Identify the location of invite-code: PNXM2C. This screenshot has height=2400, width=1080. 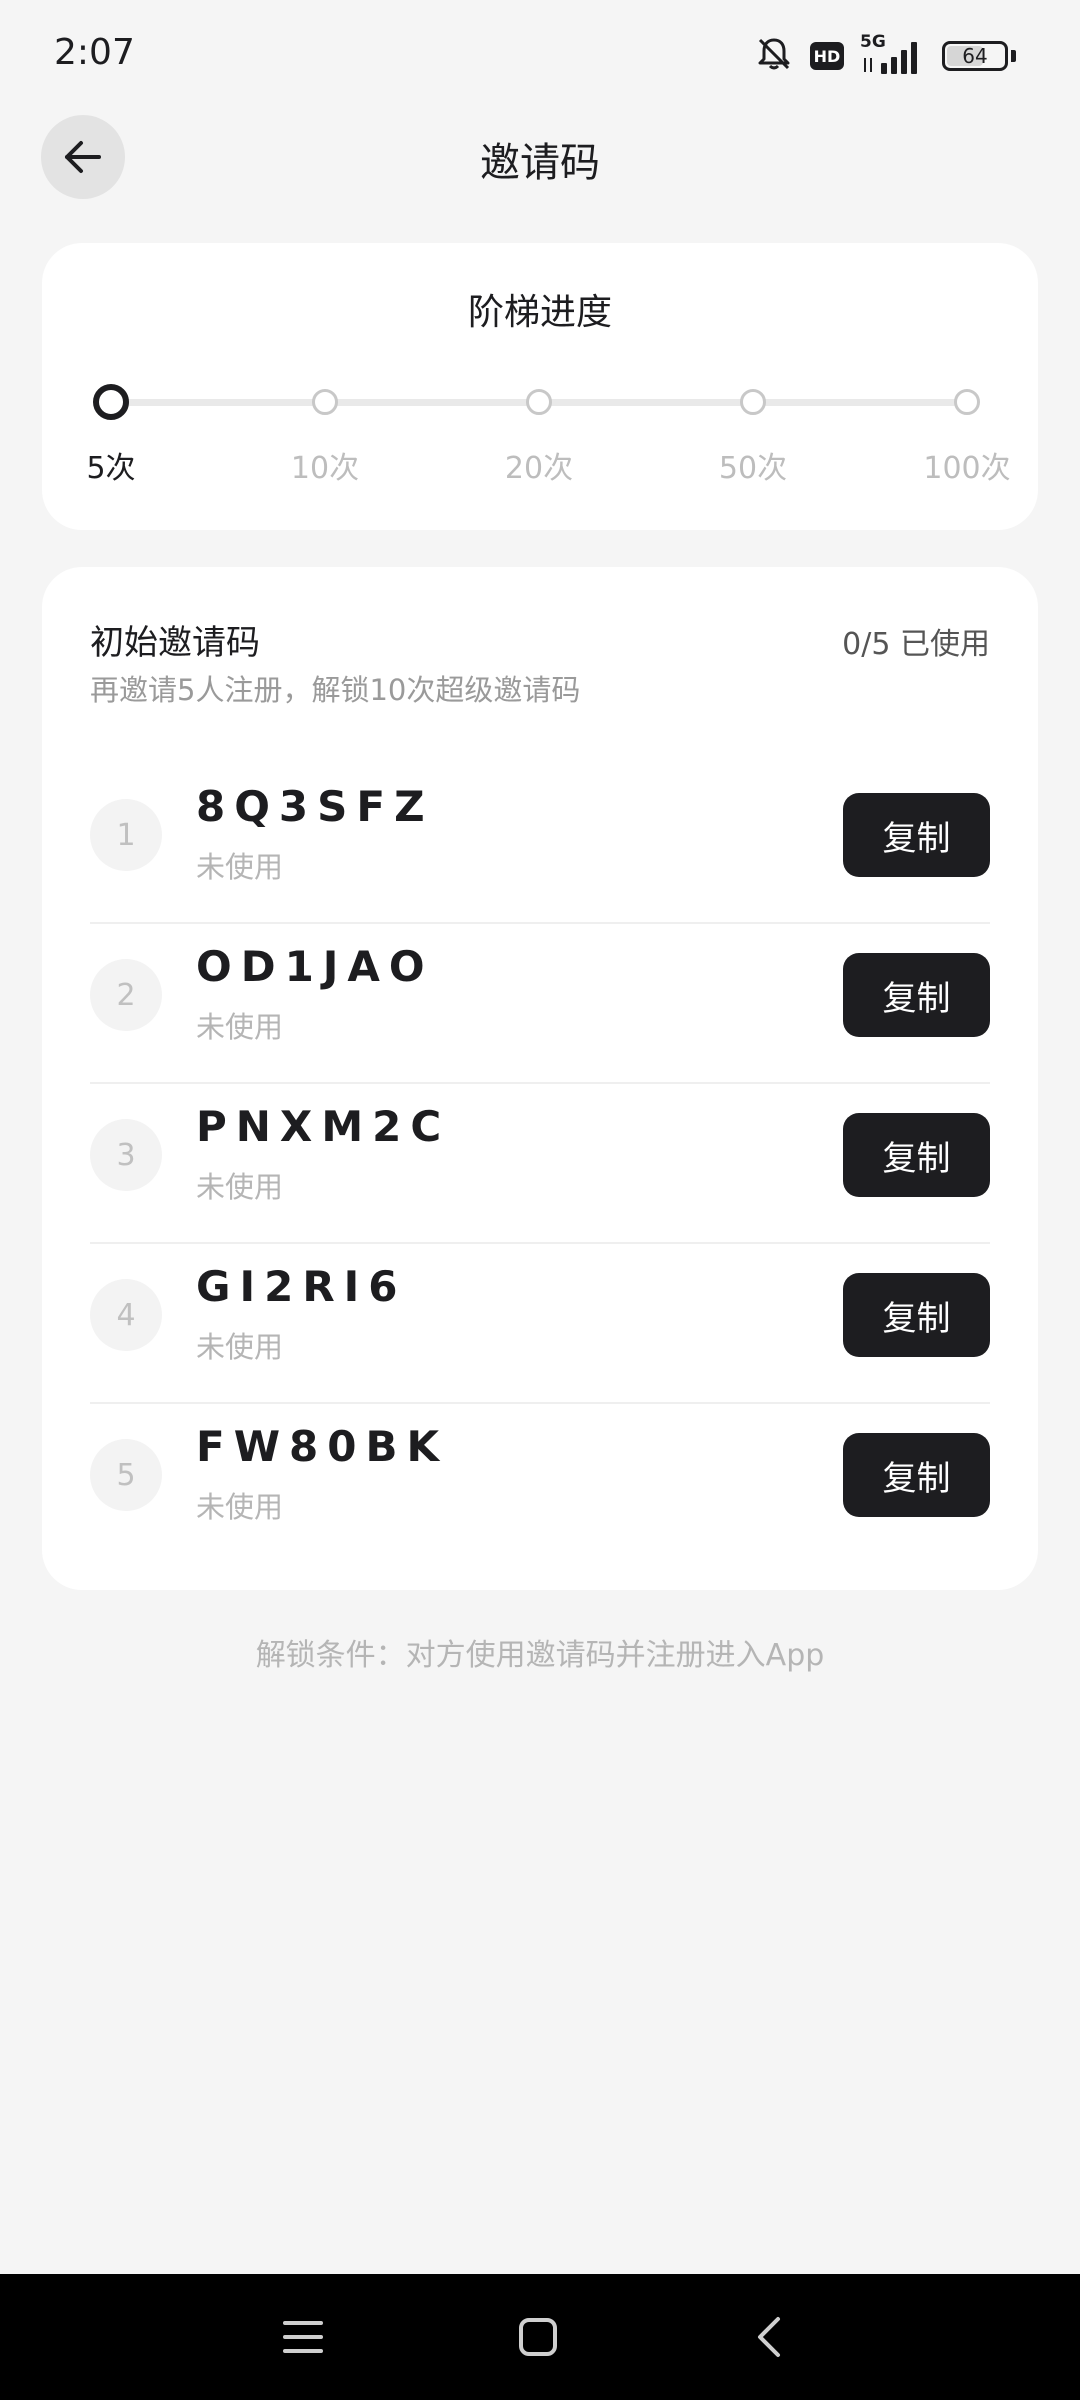
(323, 1126).